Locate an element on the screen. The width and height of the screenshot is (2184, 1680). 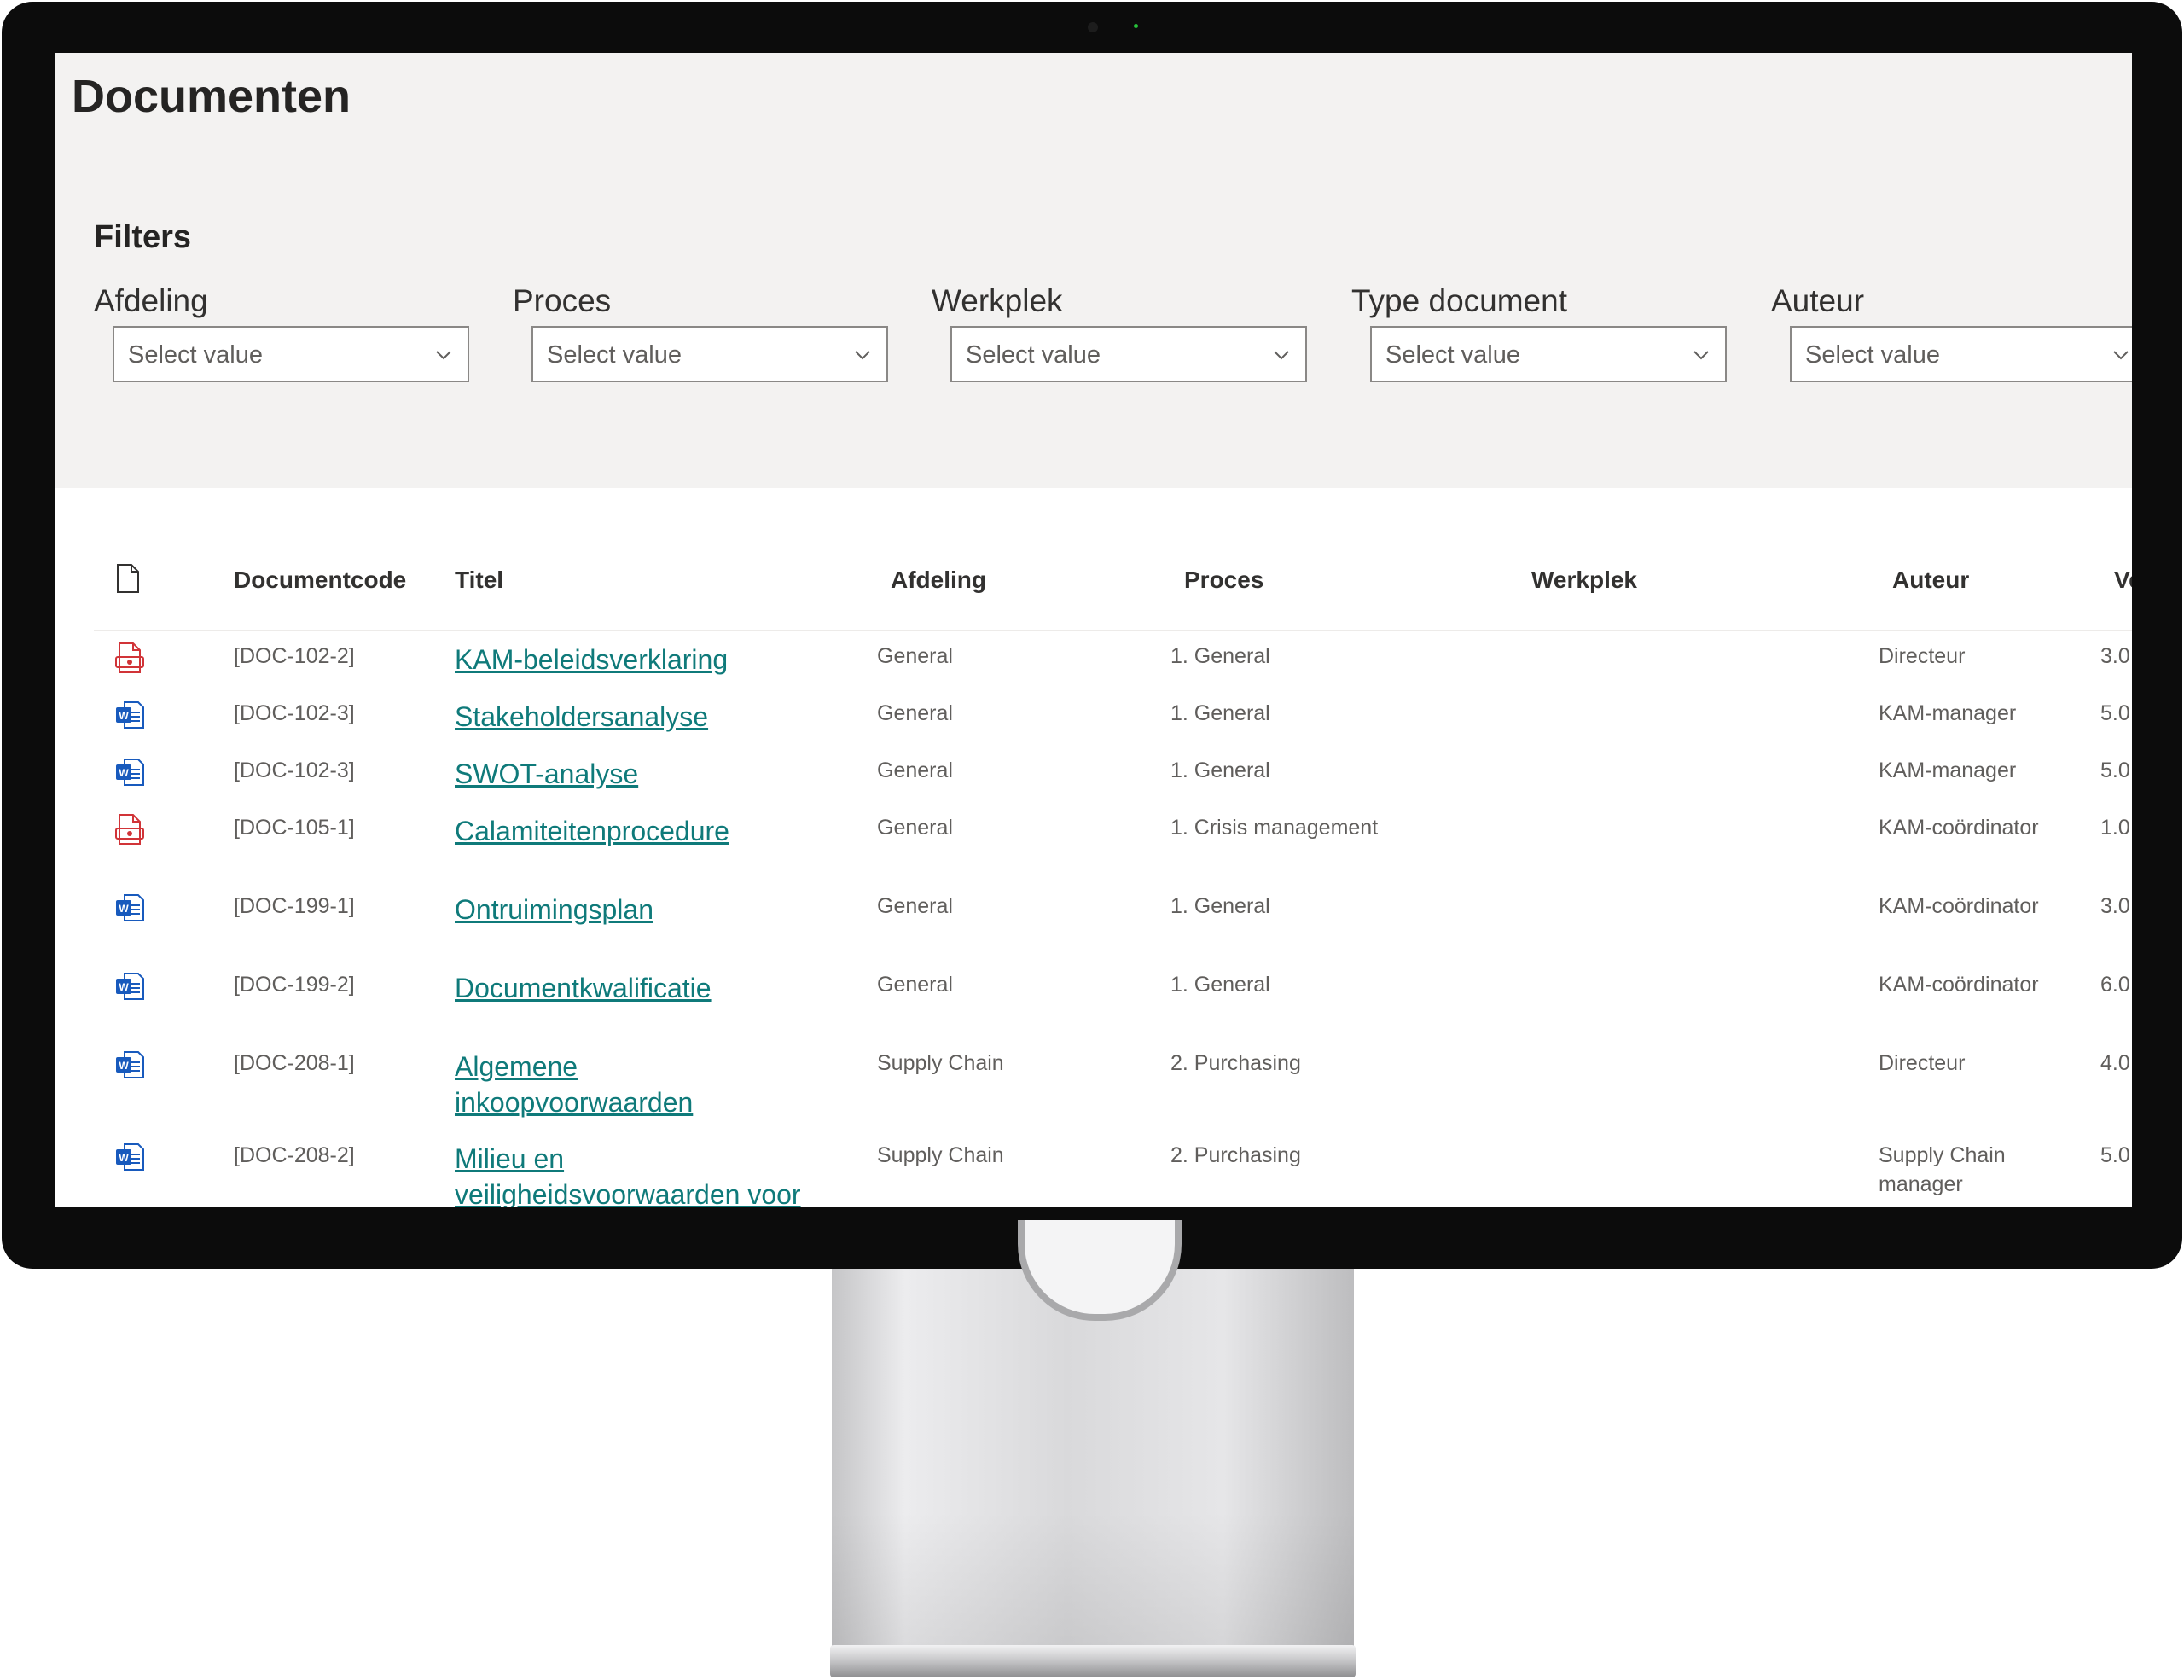
filter-label: Afdeling is located at coordinates (151, 301).